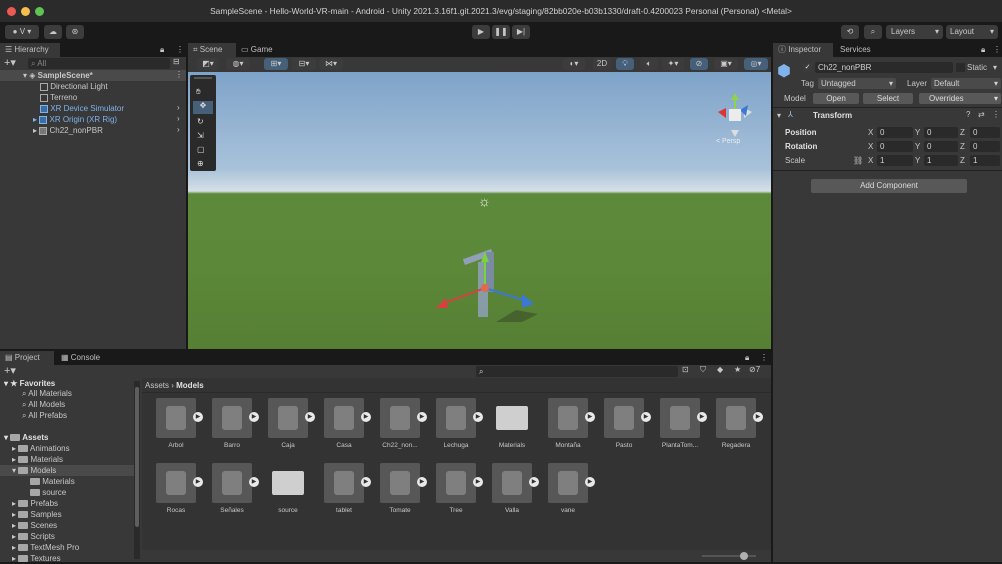 The height and width of the screenshot is (564, 1002). Describe the element at coordinates (756, 64) in the screenshot. I see `gizmos-icon: ◎▾` at that location.